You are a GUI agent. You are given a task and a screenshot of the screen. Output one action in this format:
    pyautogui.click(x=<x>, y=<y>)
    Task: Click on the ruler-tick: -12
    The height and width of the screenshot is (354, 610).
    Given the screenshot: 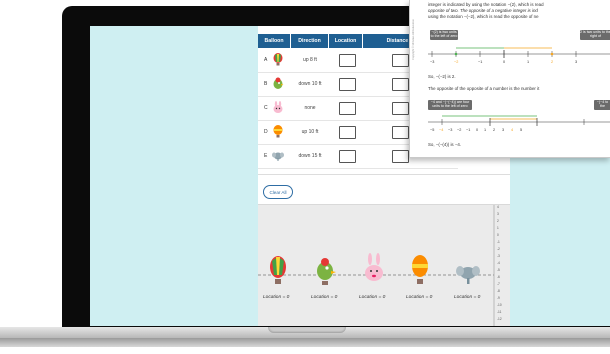 What is the action you would take?
    pyautogui.click(x=499, y=319)
    